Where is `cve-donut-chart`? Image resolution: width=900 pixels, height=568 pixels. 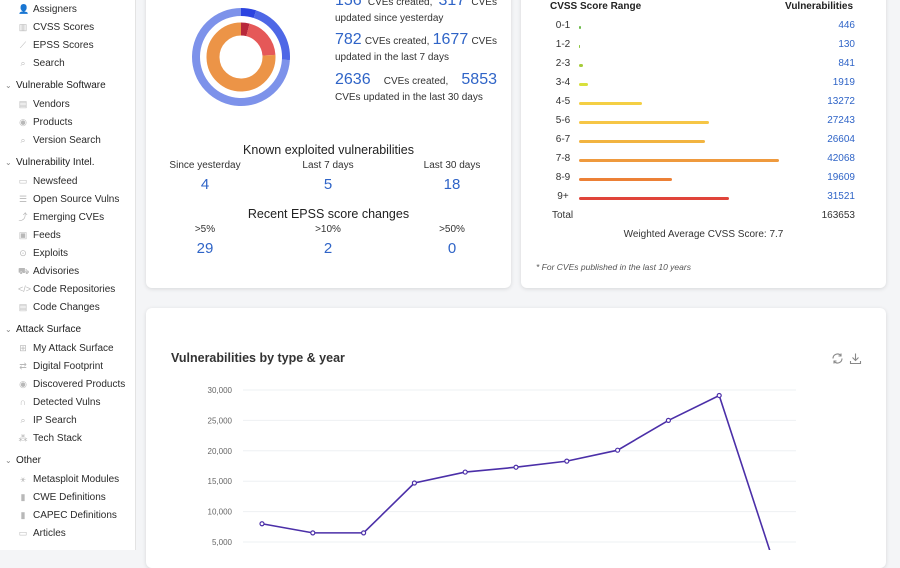
cve-donut-chart is located at coordinates (241, 57).